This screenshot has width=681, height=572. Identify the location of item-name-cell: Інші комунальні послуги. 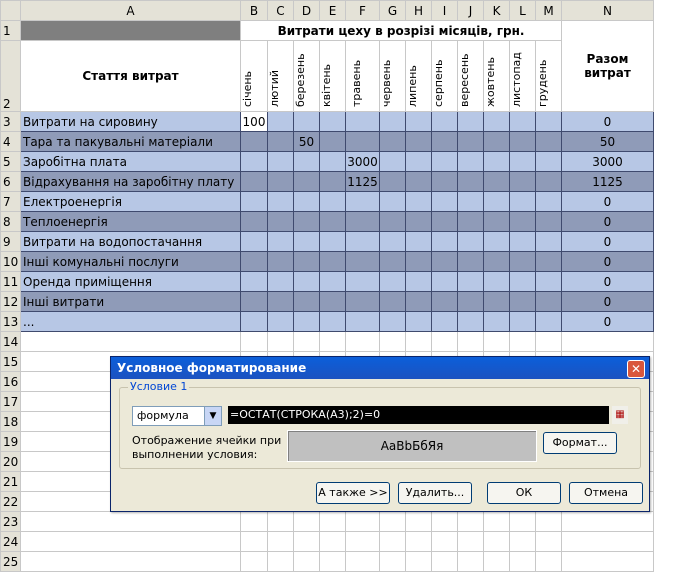
(130, 261).